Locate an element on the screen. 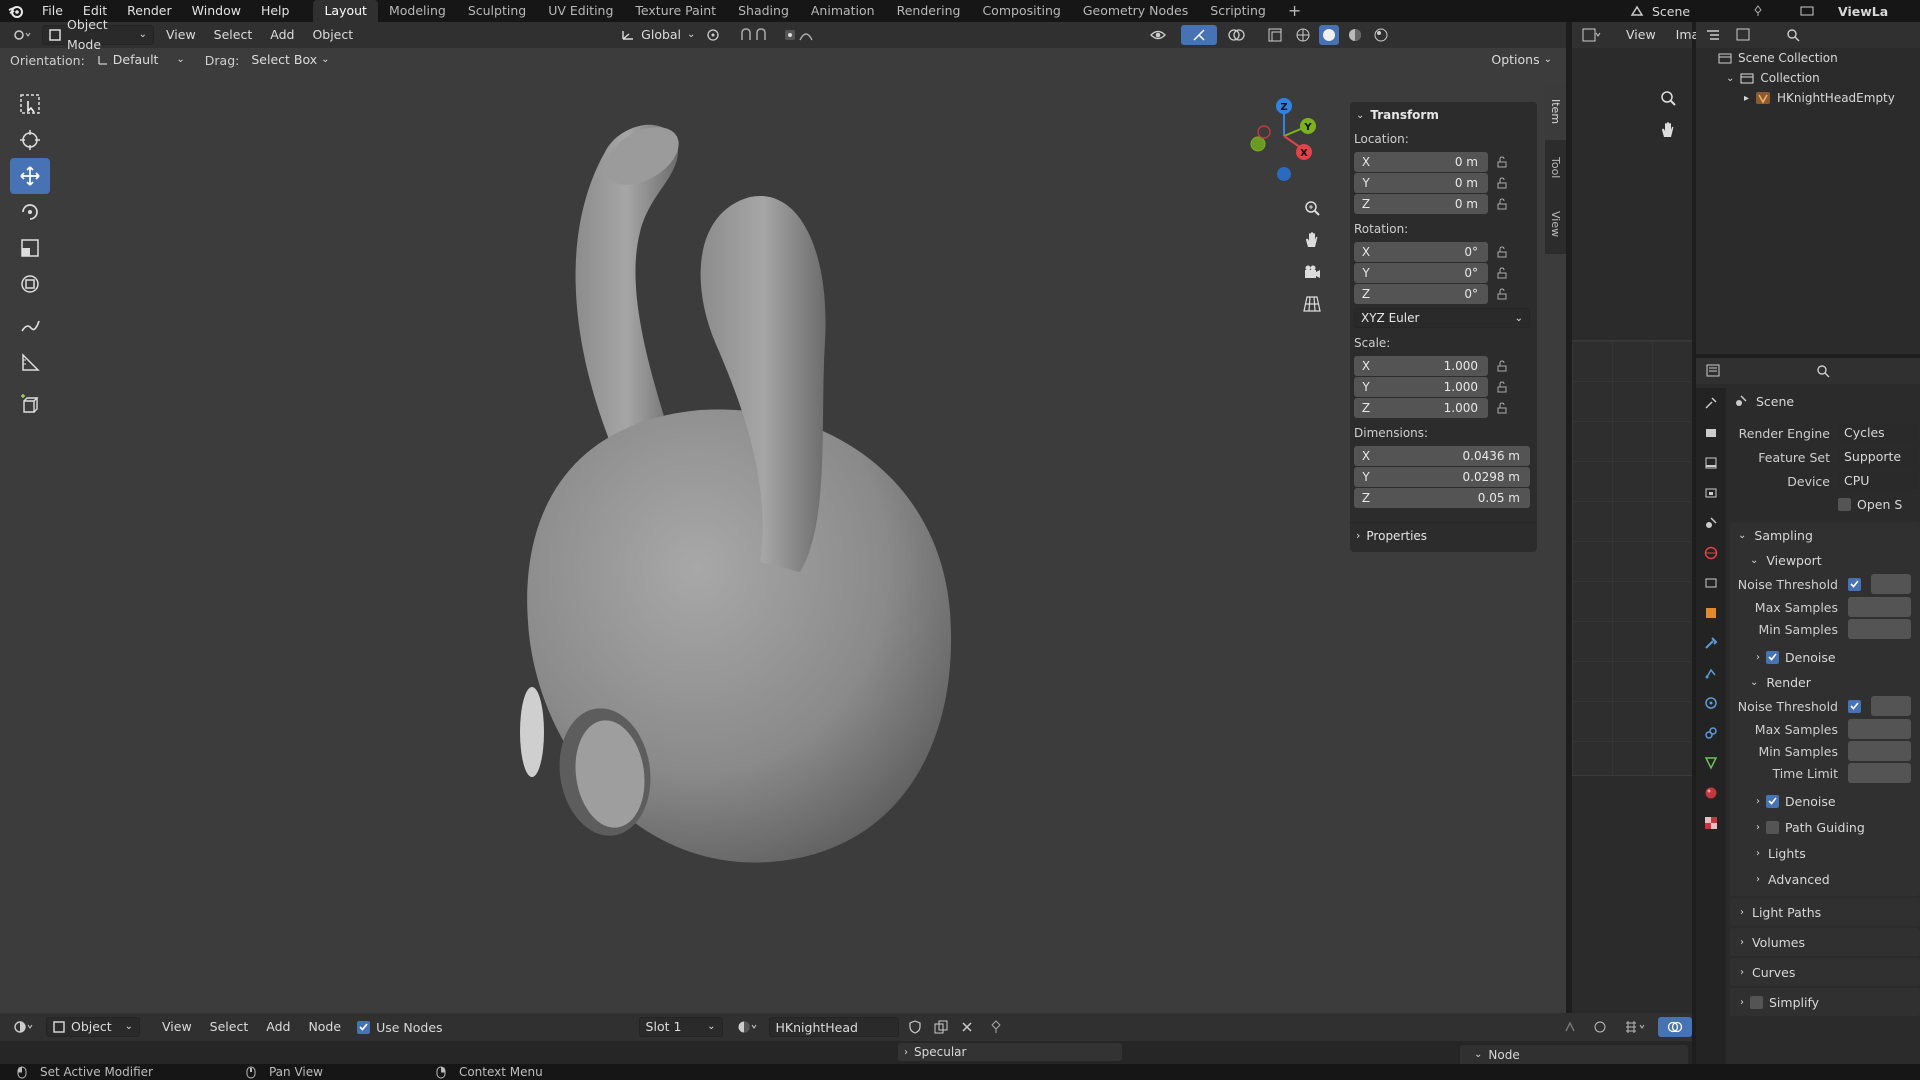 This screenshot has width=1920, height=1080. outliner-search-icon is located at coordinates (1793, 35).